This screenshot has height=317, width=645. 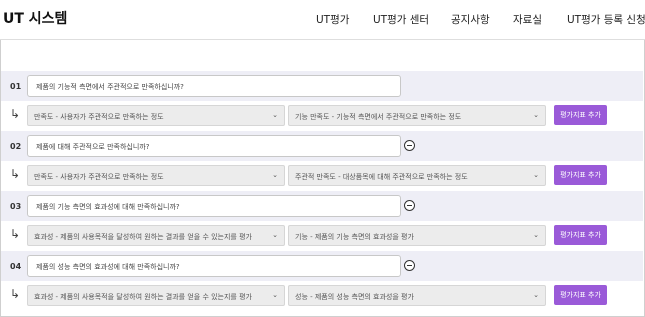 What do you see at coordinates (378, 117) in the screenshot?
I see `metric-select-value: 기능 만족도 - 기능적 측면에서 주관적으로 만족하는 정도` at bounding box center [378, 117].